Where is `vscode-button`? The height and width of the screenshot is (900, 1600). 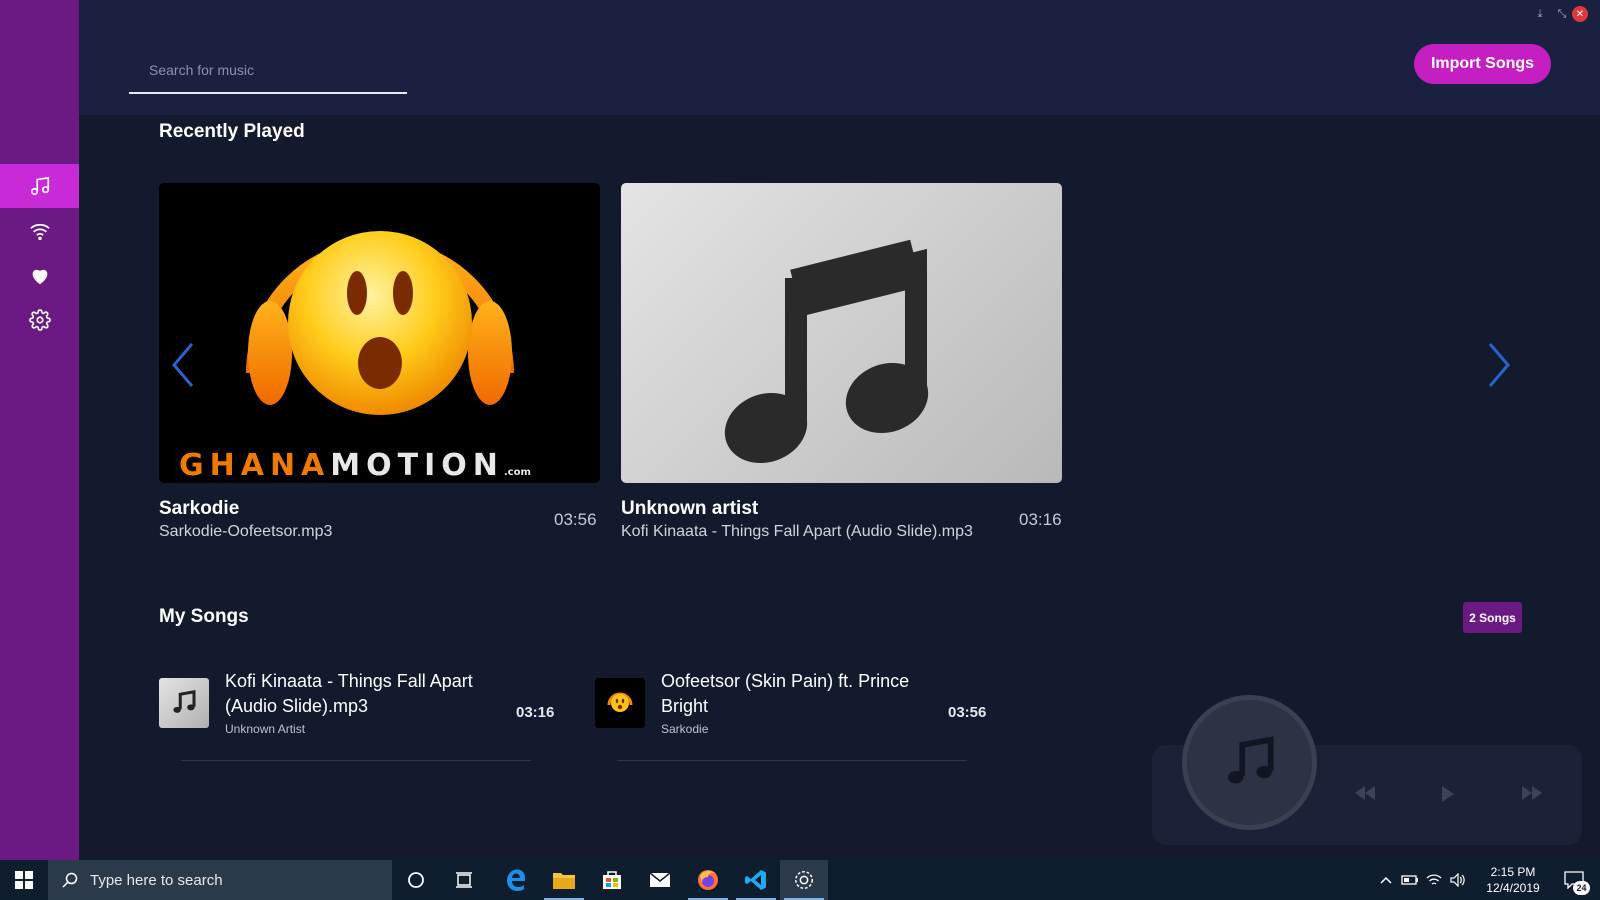
vscode-button is located at coordinates (756, 880).